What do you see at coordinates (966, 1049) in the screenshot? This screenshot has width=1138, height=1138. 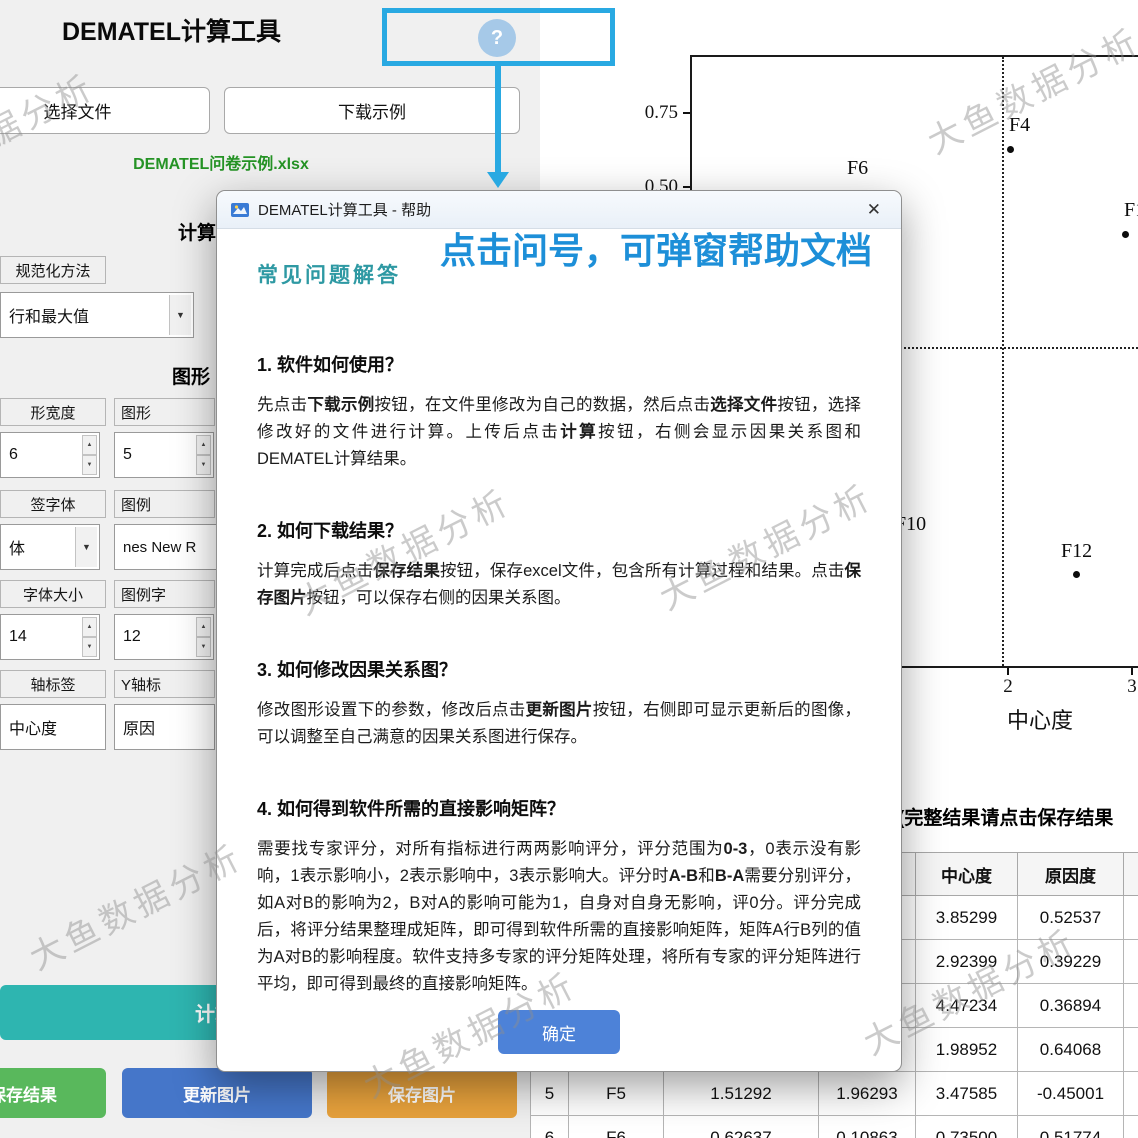 I see `results-cell: 1.98952` at bounding box center [966, 1049].